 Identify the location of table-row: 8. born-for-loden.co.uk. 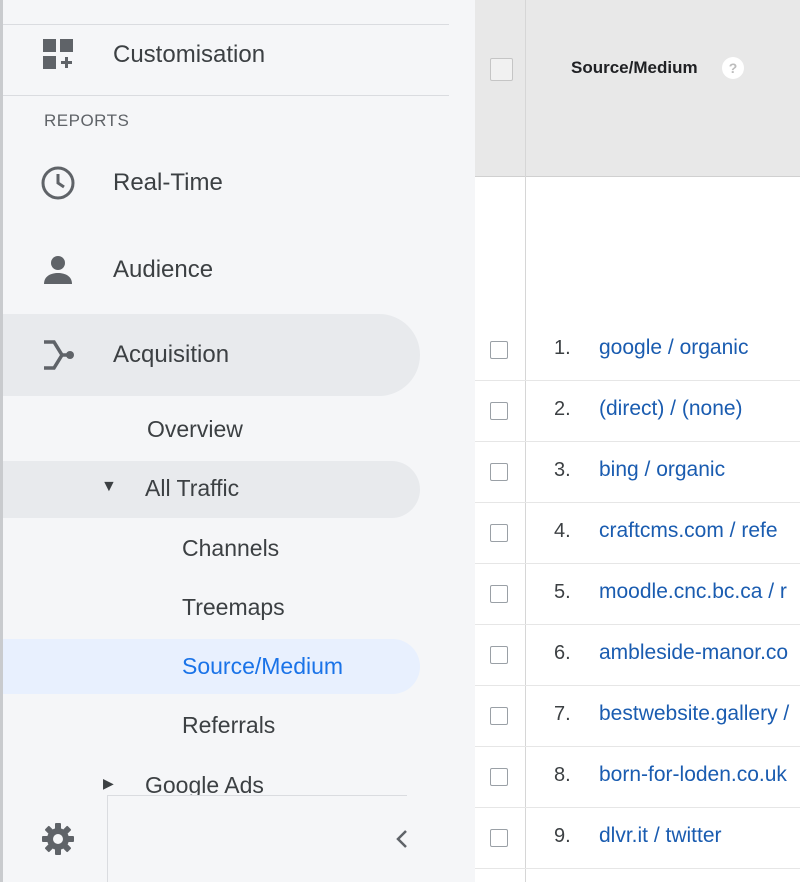
(637, 777).